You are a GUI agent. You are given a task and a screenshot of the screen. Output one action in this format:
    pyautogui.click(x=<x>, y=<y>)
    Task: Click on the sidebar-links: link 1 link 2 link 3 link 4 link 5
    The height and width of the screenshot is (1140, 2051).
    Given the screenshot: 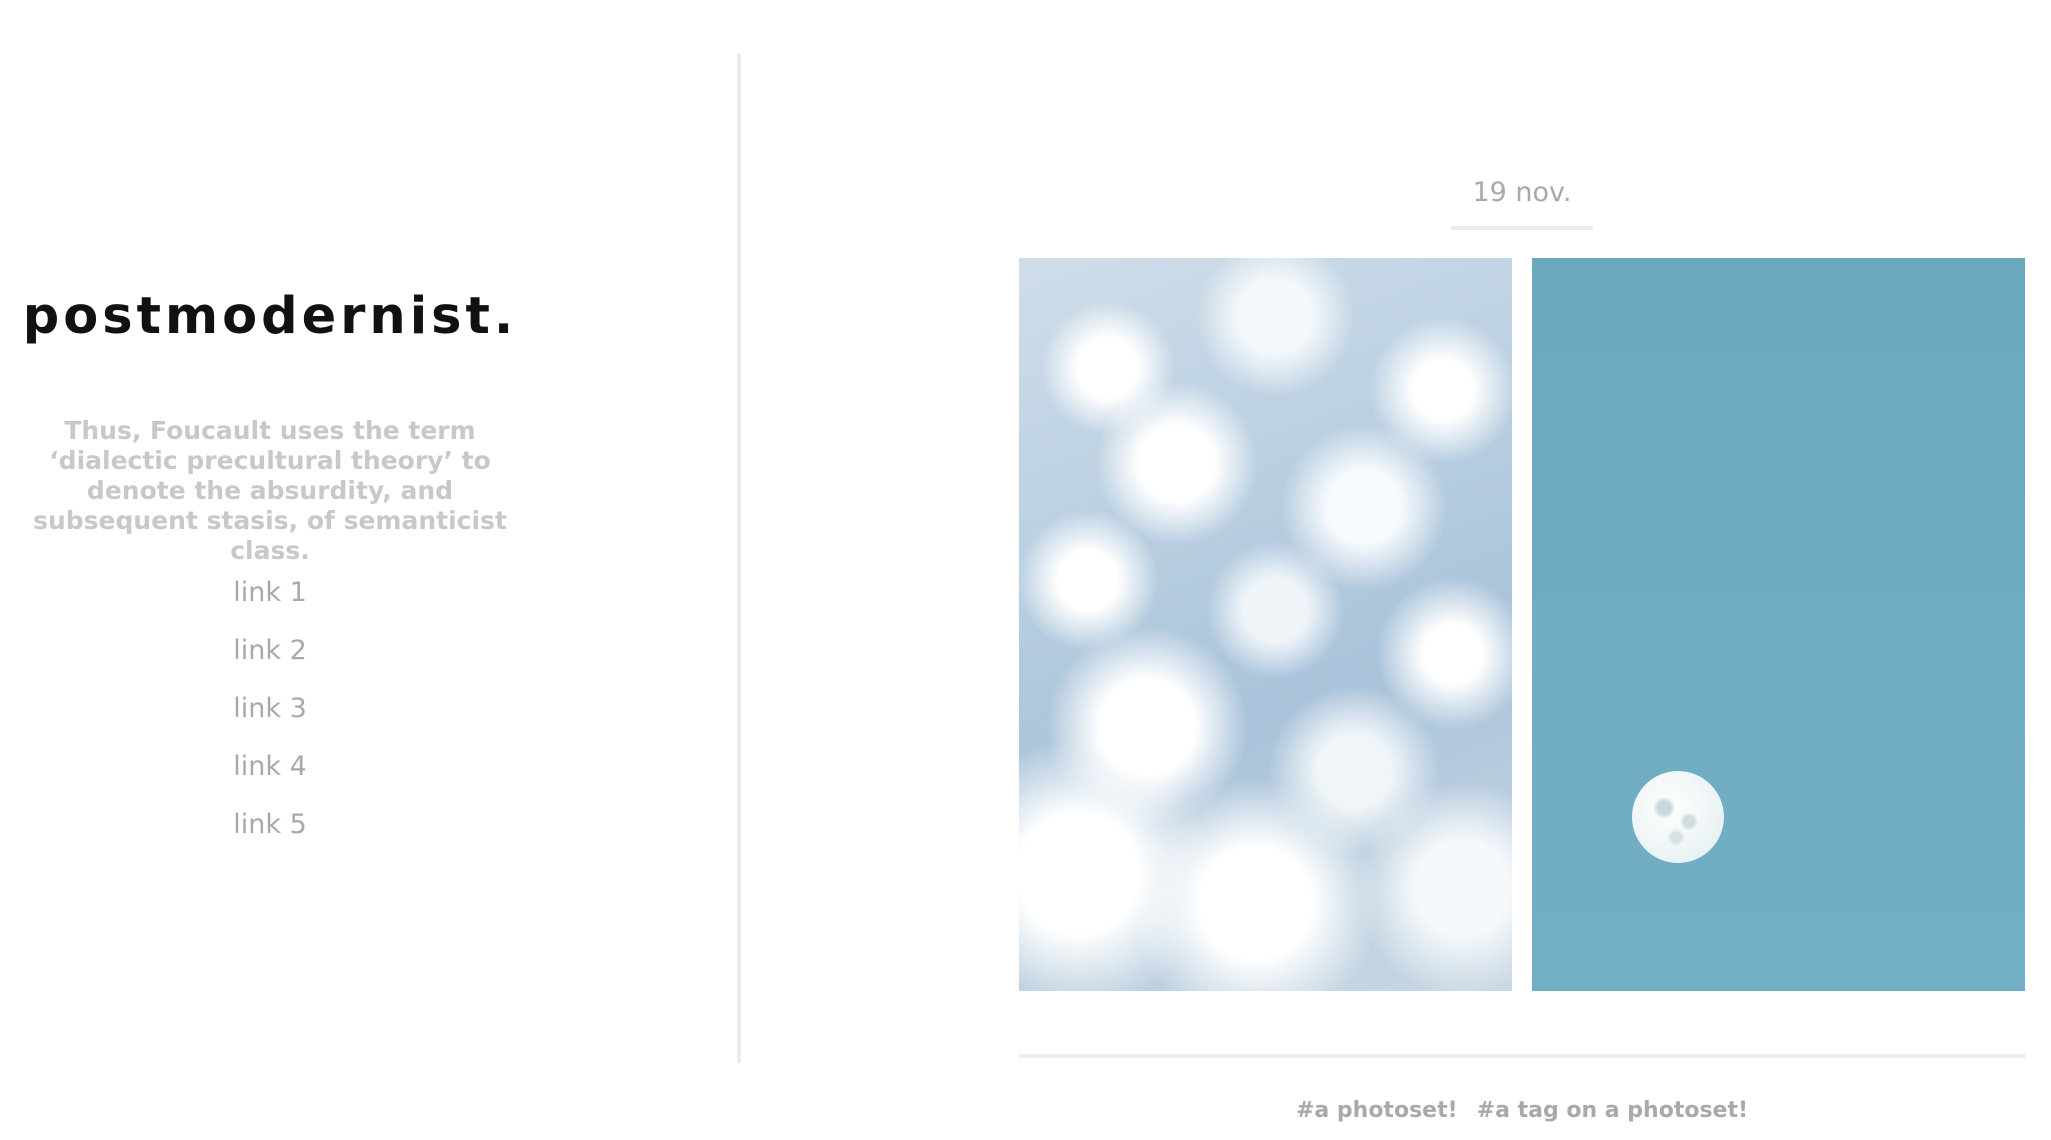 What is the action you would take?
    pyautogui.click(x=270, y=718)
    